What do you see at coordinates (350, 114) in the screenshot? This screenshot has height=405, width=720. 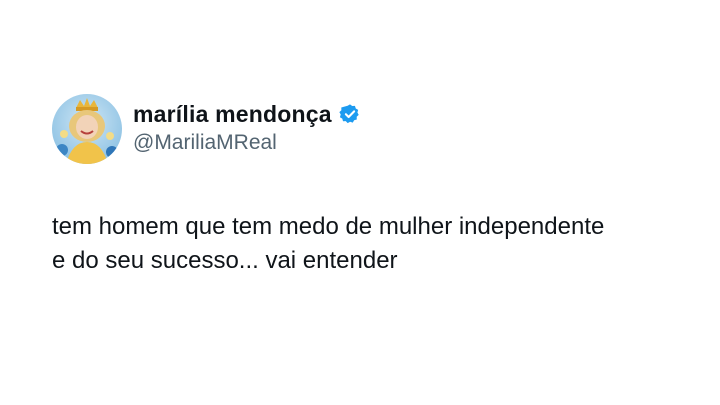 I see `verified-badge-icon` at bounding box center [350, 114].